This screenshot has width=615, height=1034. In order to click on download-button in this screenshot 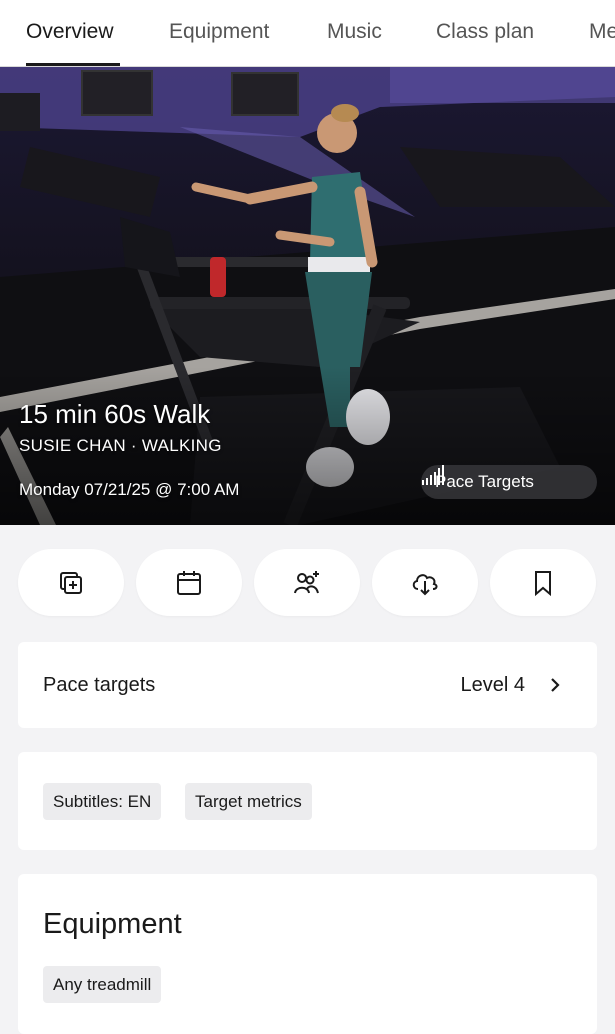, I will do `click(425, 582)`.